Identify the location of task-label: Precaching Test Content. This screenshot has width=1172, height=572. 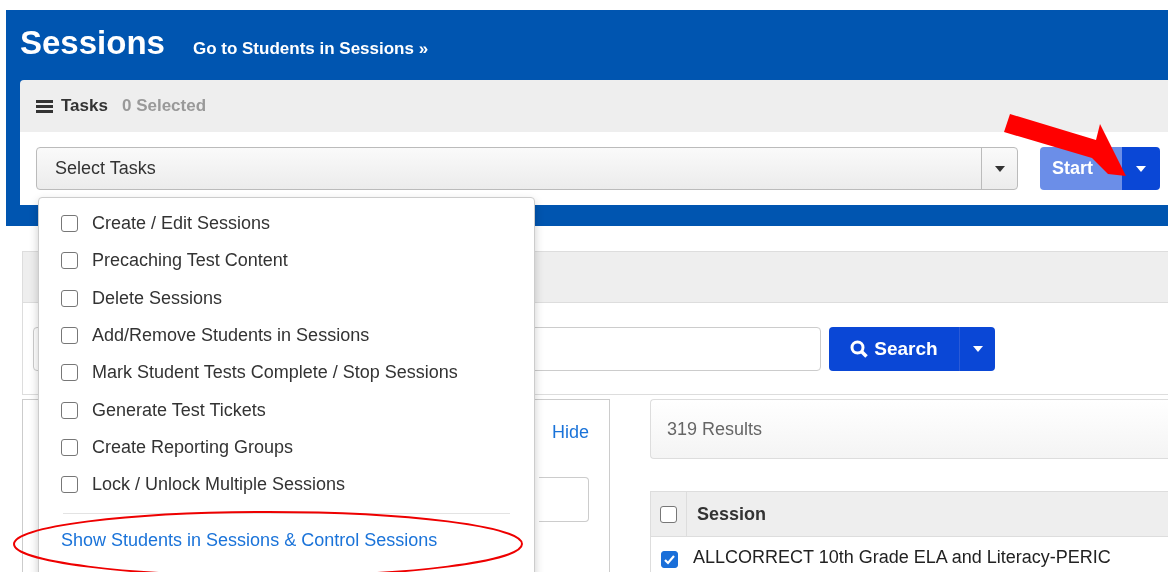
(190, 261).